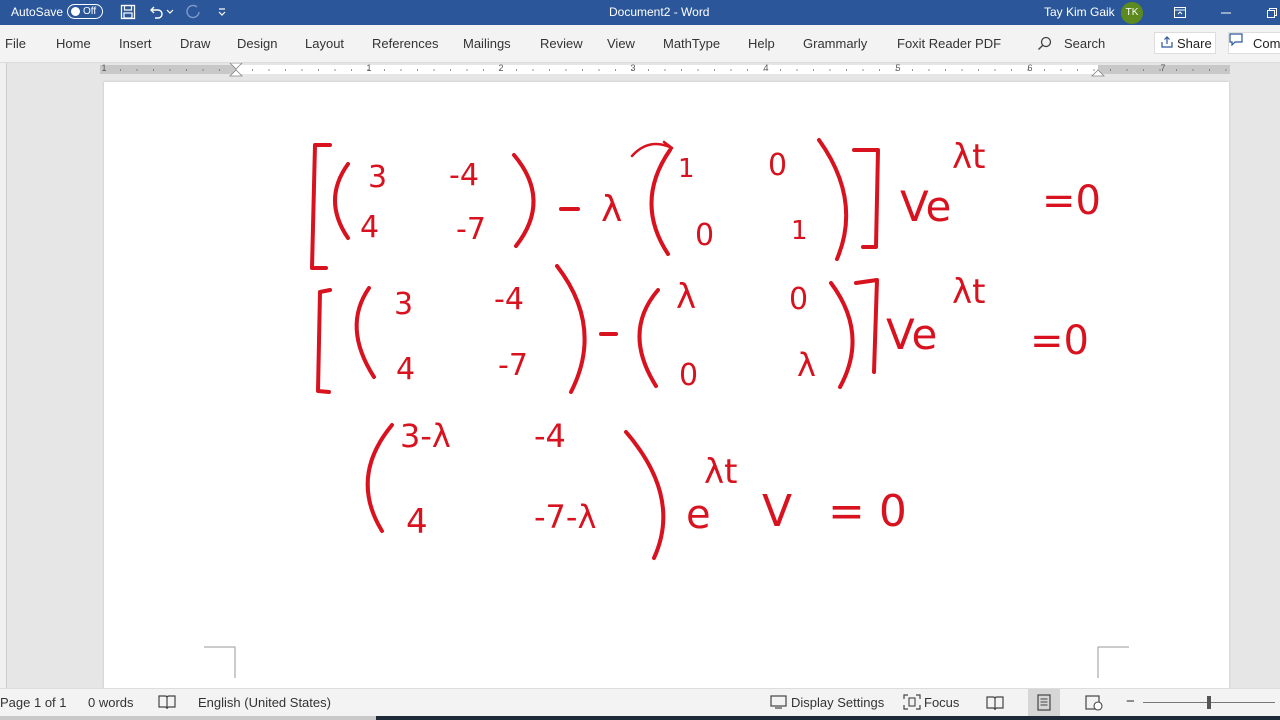 The width and height of the screenshot is (1280, 720). What do you see at coordinates (1132, 13) in the screenshot?
I see `user-avatar: TK` at bounding box center [1132, 13].